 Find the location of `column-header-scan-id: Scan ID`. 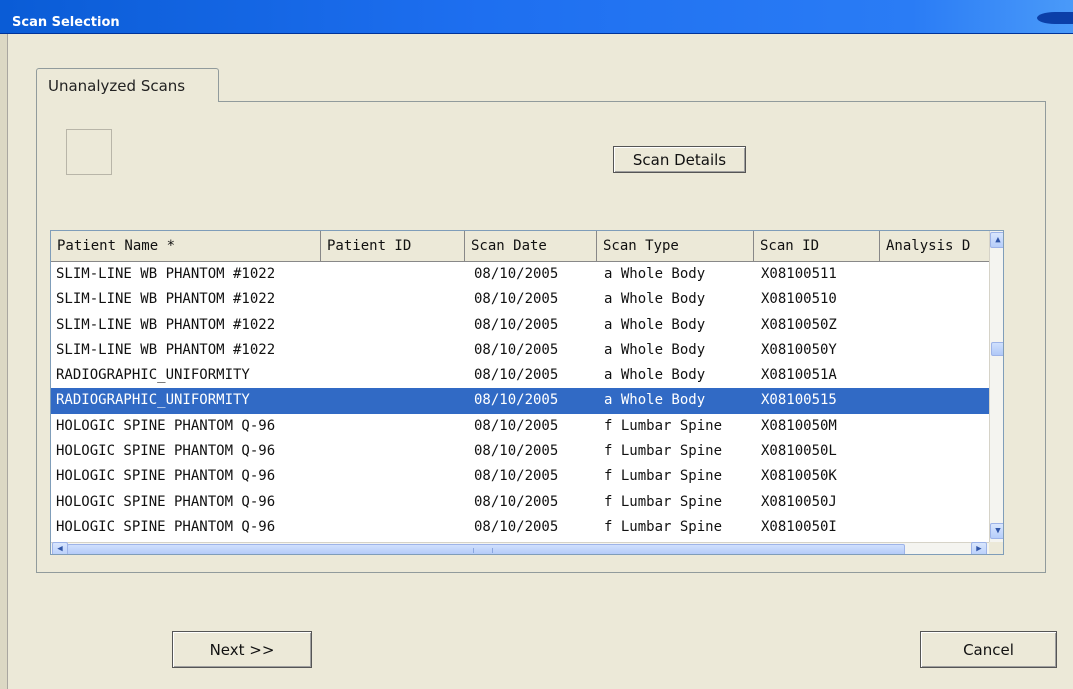

column-header-scan-id: Scan ID is located at coordinates (817, 246).